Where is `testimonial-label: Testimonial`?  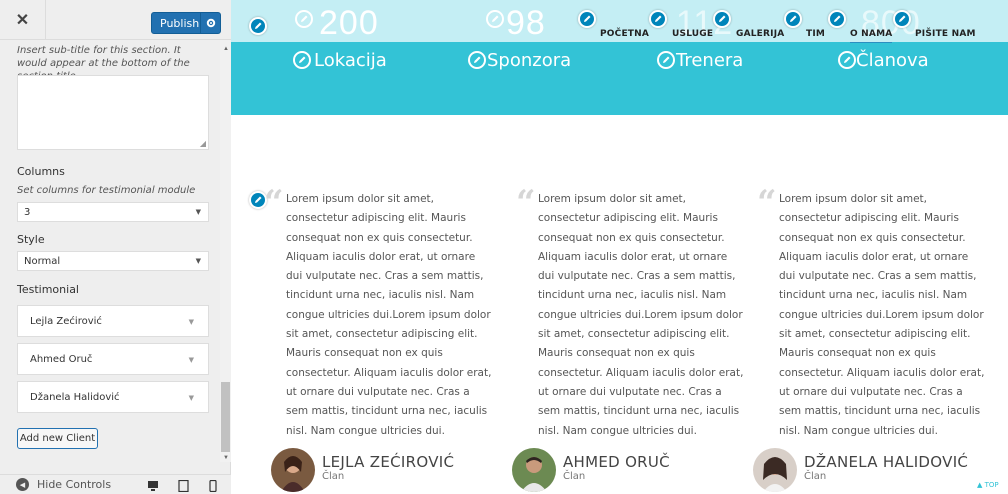
testimonial-label: Testimonial is located at coordinates (48, 289).